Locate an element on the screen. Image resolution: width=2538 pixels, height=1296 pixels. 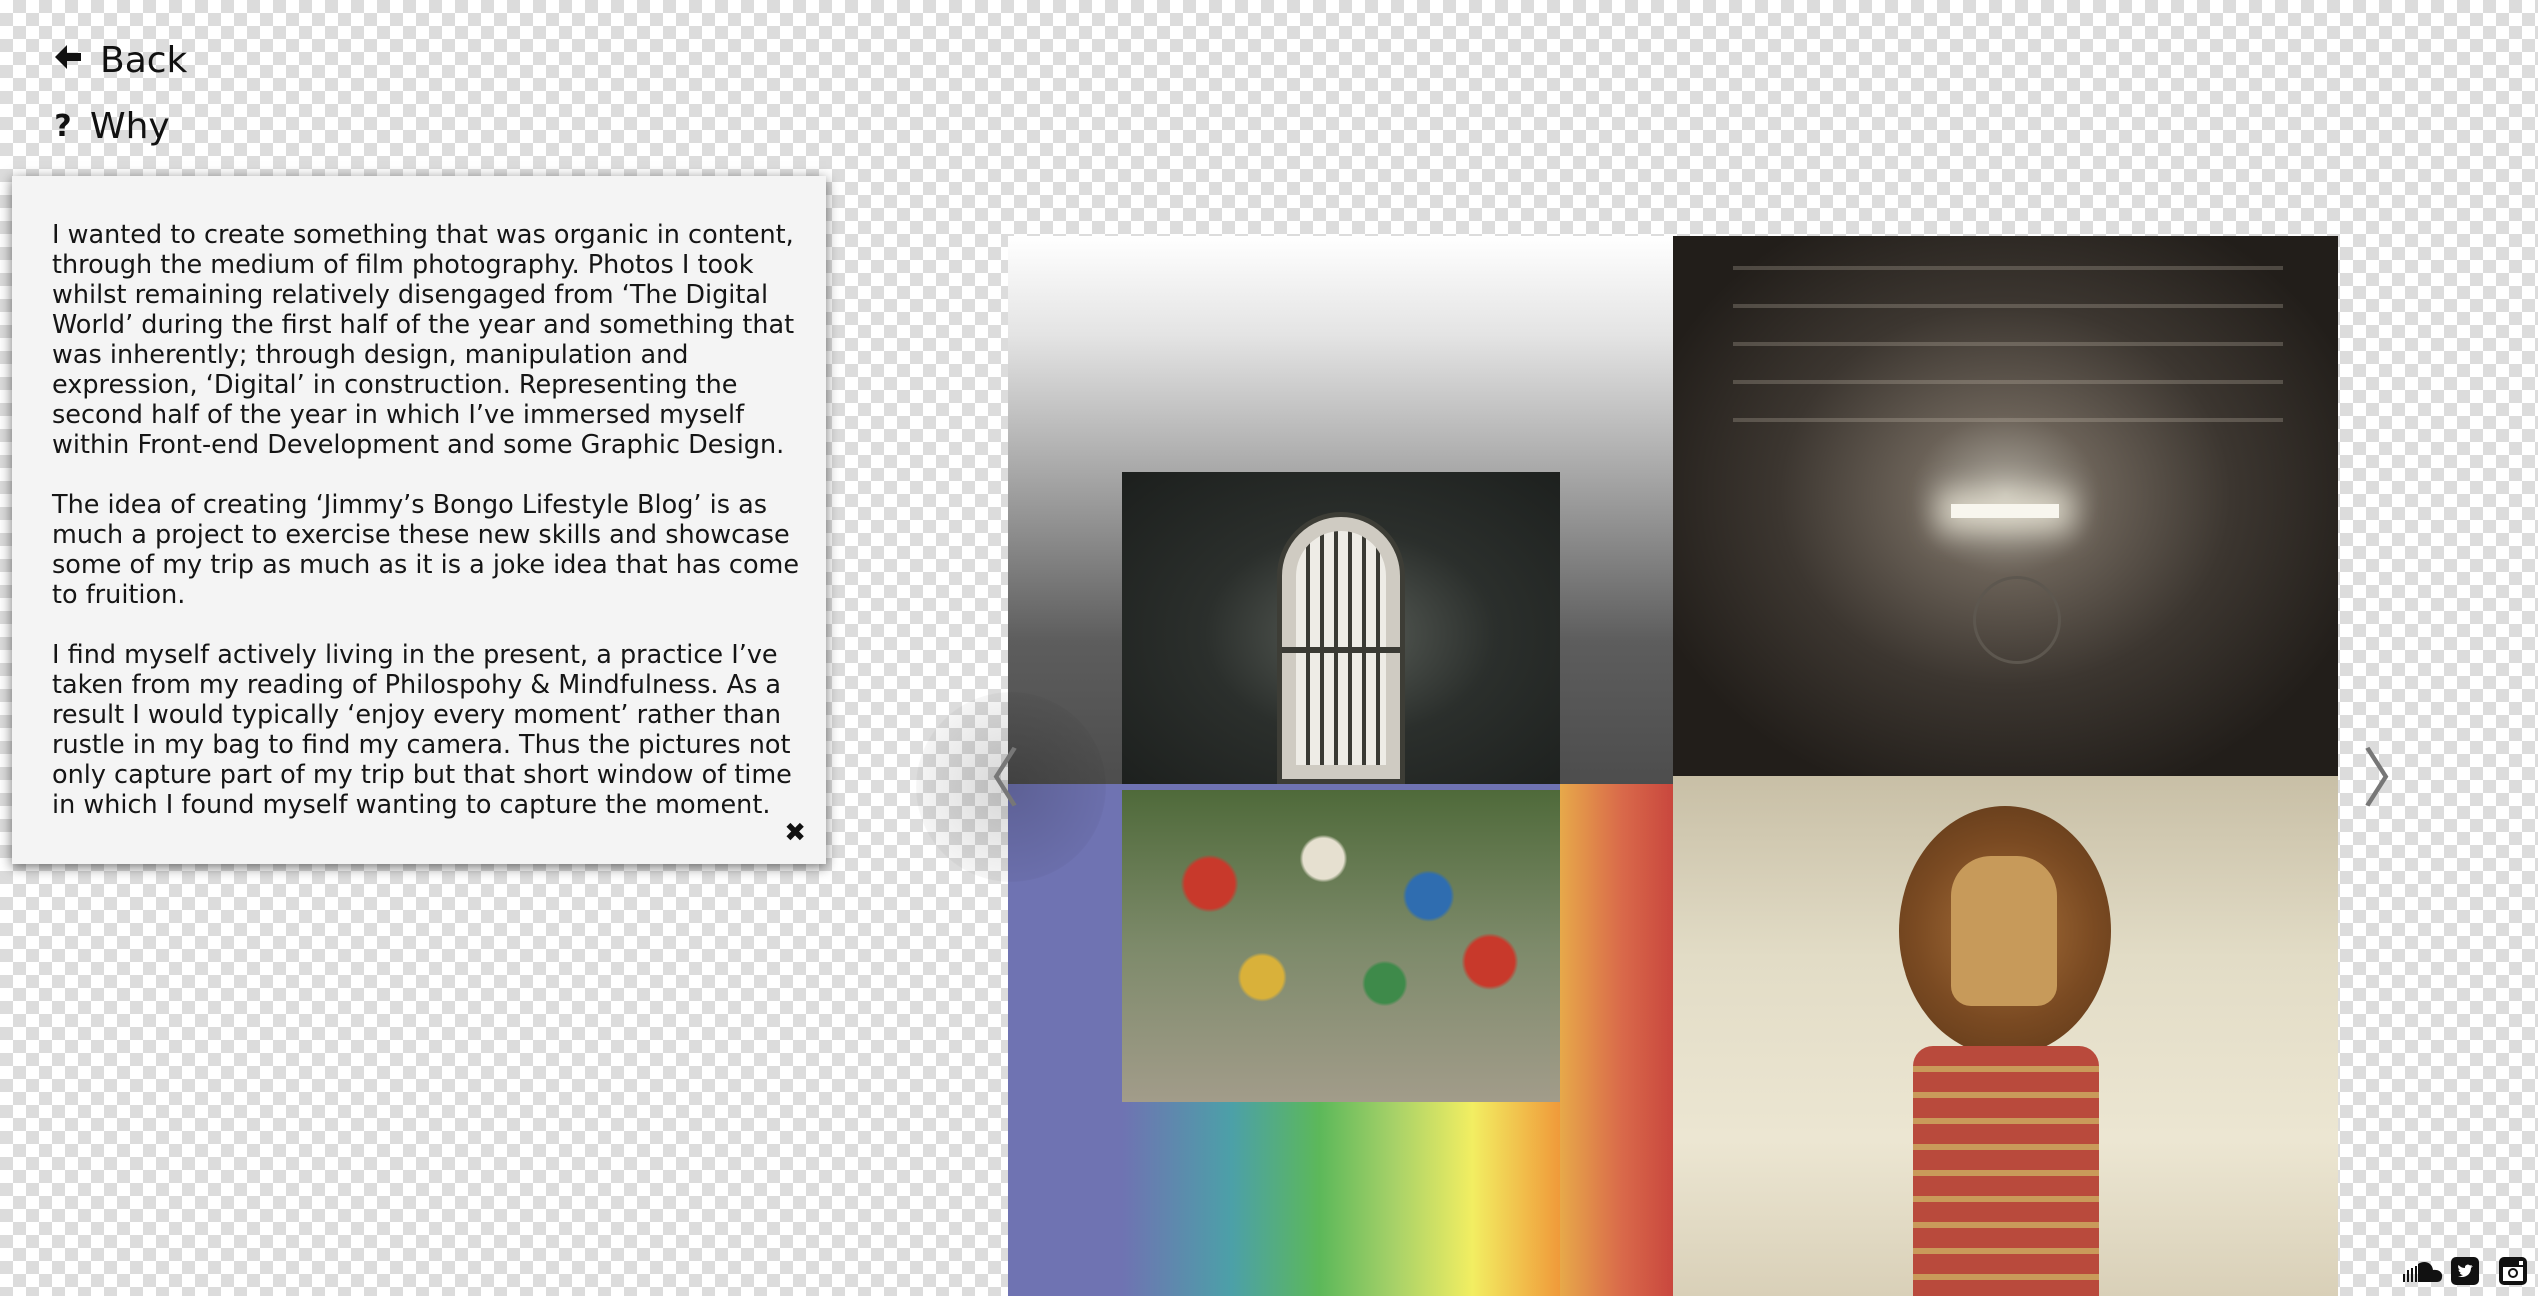
warm-gradient-strip is located at coordinates (1616, 1040).